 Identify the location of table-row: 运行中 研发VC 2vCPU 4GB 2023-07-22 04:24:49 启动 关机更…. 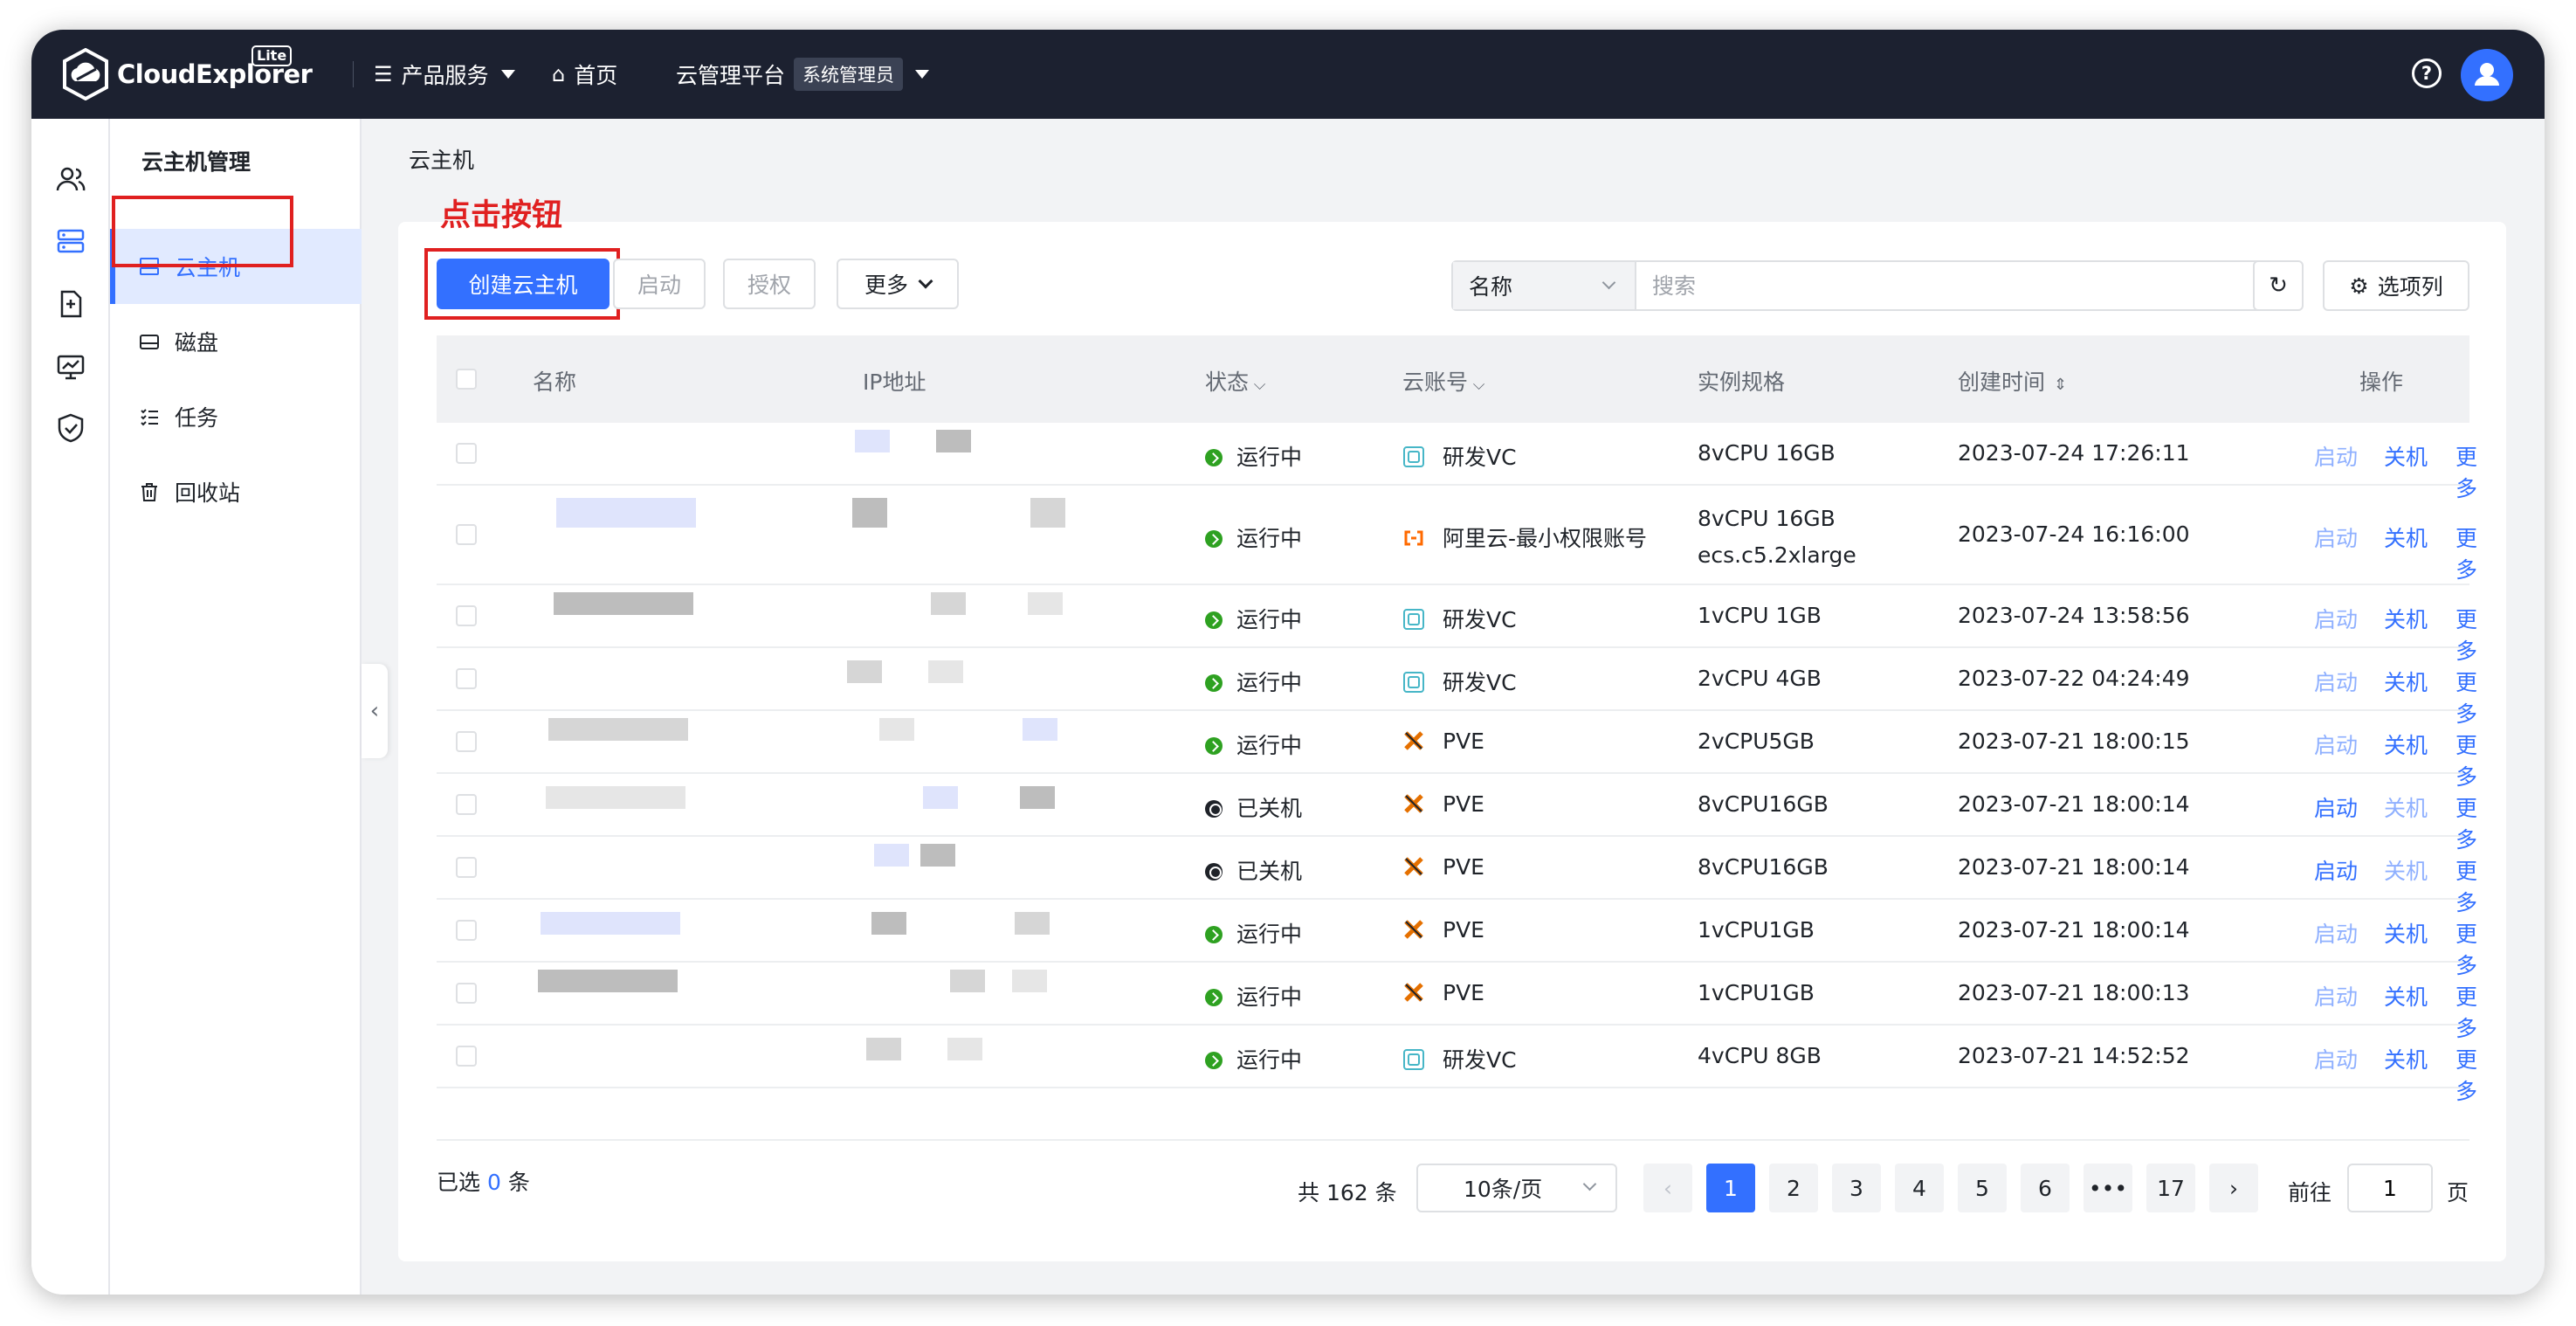
(1457, 687).